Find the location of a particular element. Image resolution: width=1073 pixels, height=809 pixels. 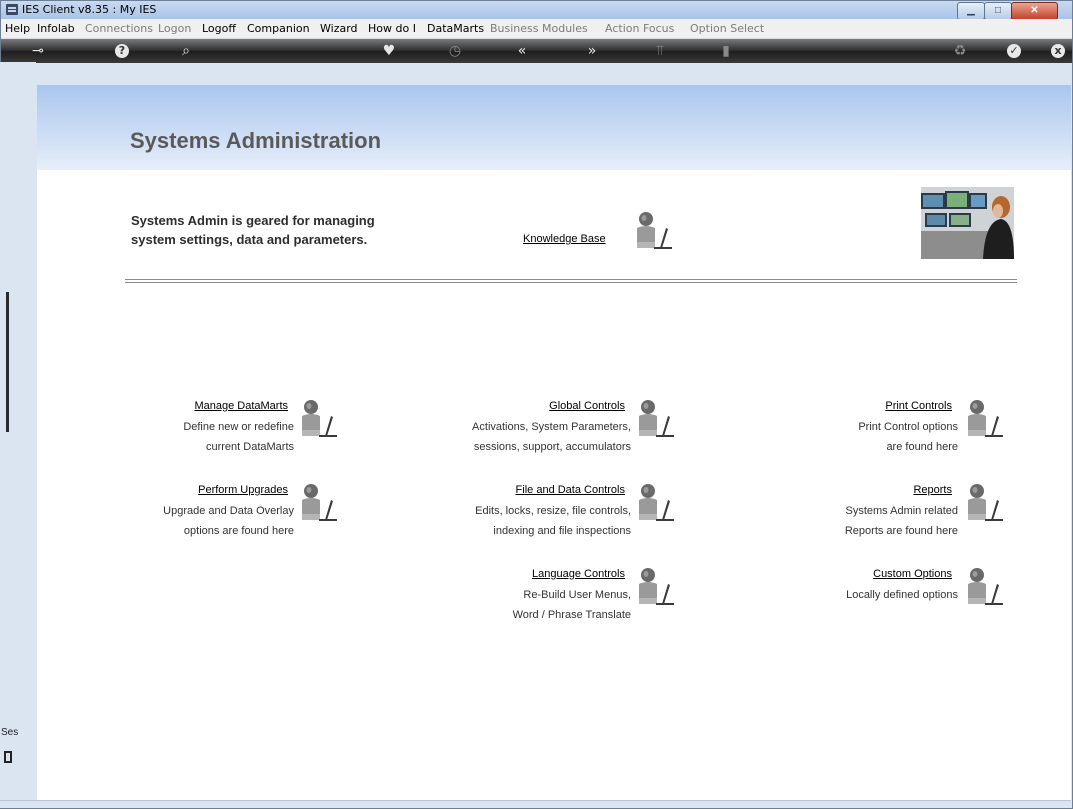

menu-companion: Companion is located at coordinates (278, 28).